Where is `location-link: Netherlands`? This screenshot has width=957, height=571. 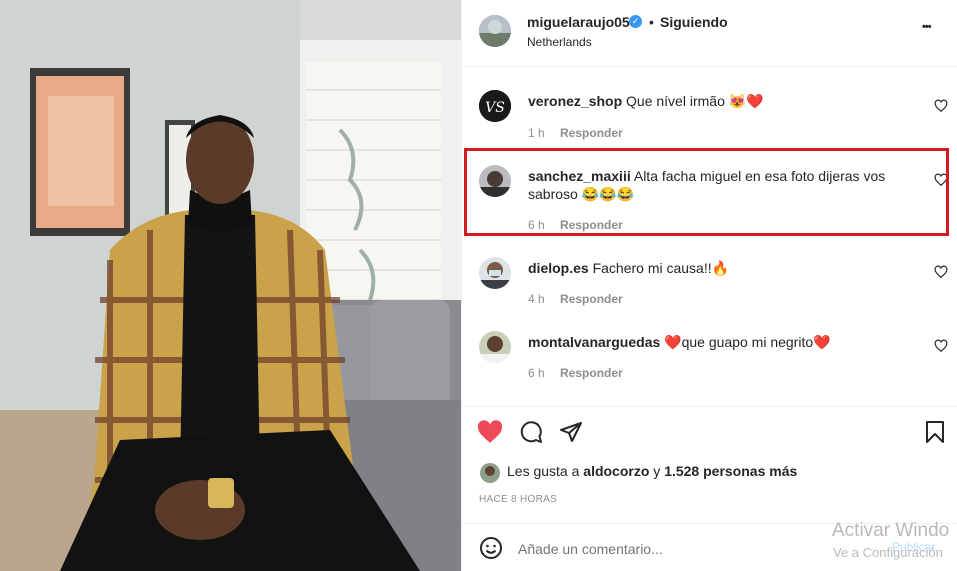
location-link: Netherlands is located at coordinates (559, 42).